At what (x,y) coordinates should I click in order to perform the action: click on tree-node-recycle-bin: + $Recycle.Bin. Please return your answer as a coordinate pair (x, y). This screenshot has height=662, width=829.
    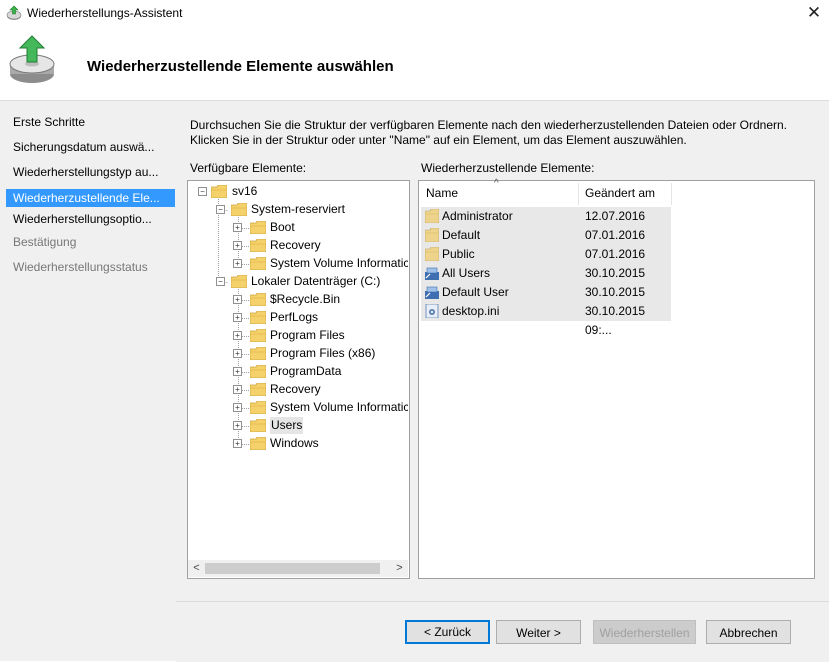
    Looking at the image, I should click on (320, 299).